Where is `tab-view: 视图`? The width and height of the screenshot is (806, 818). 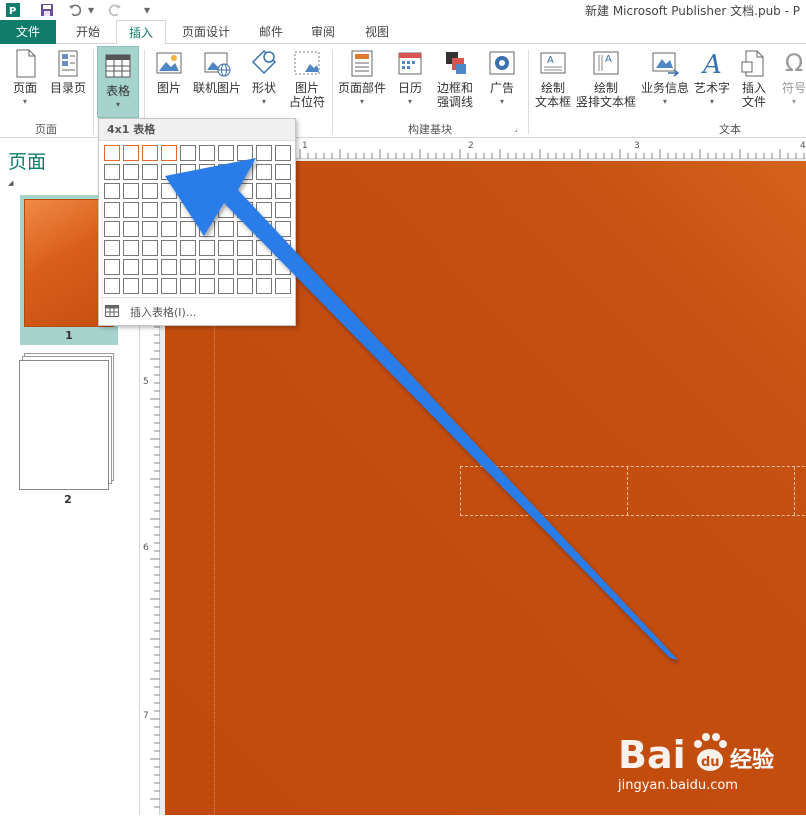
tab-view: 视图 is located at coordinates (377, 32).